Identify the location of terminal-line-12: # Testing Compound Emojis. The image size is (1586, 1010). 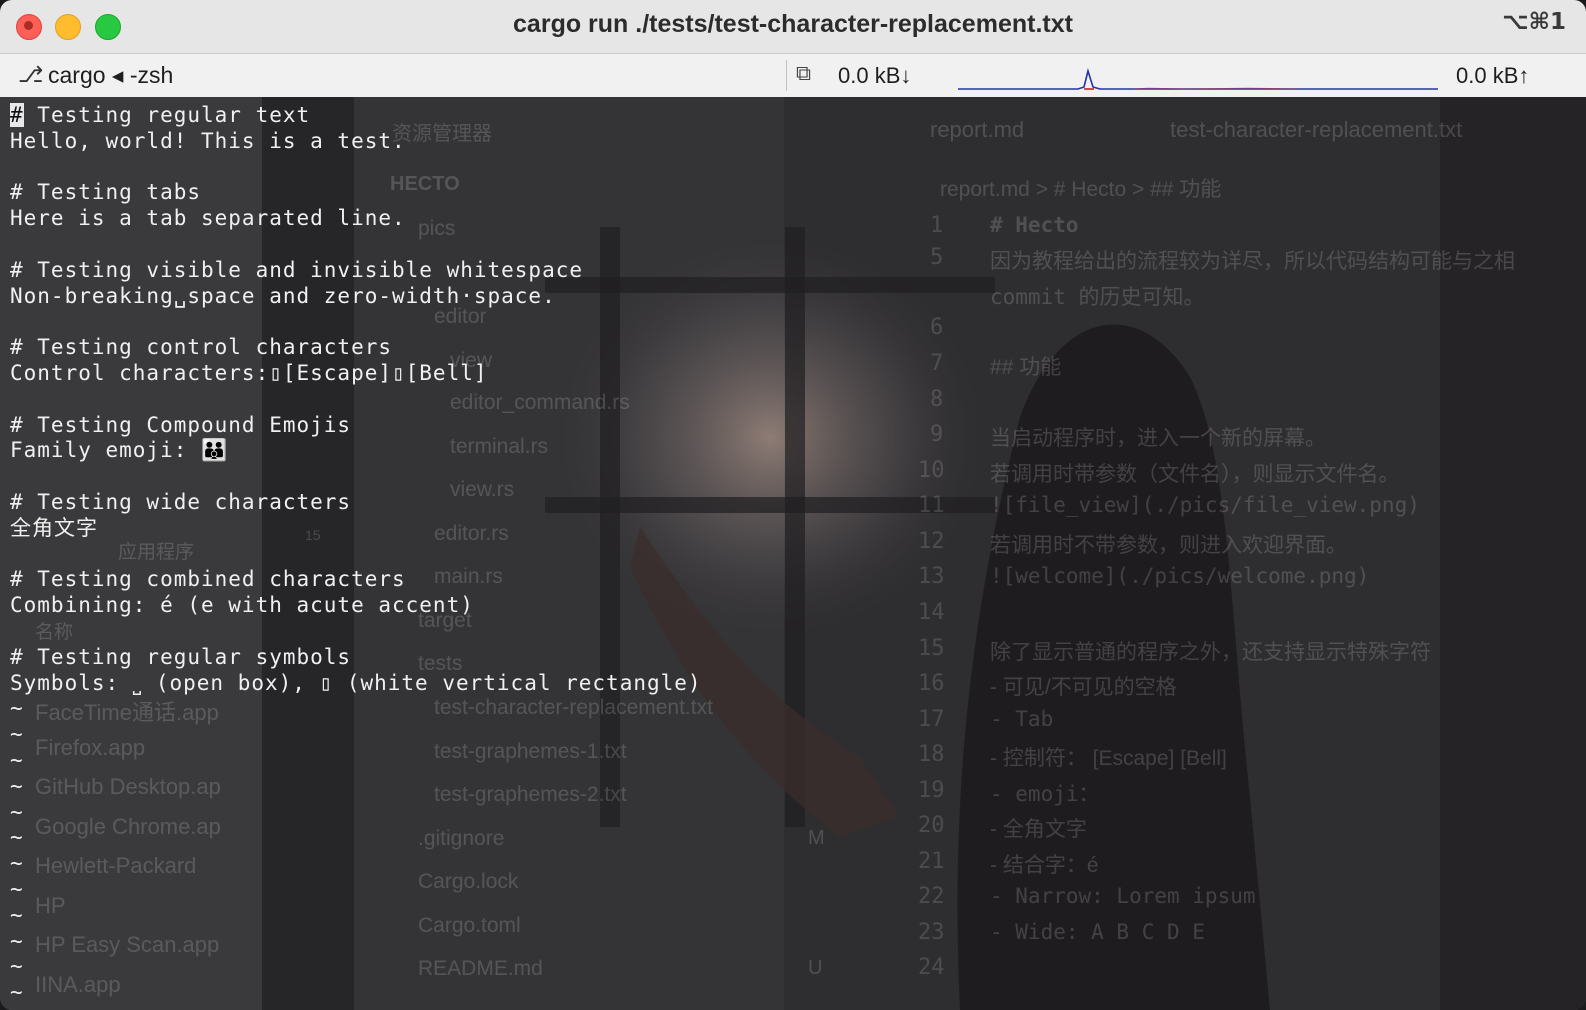
(181, 424).